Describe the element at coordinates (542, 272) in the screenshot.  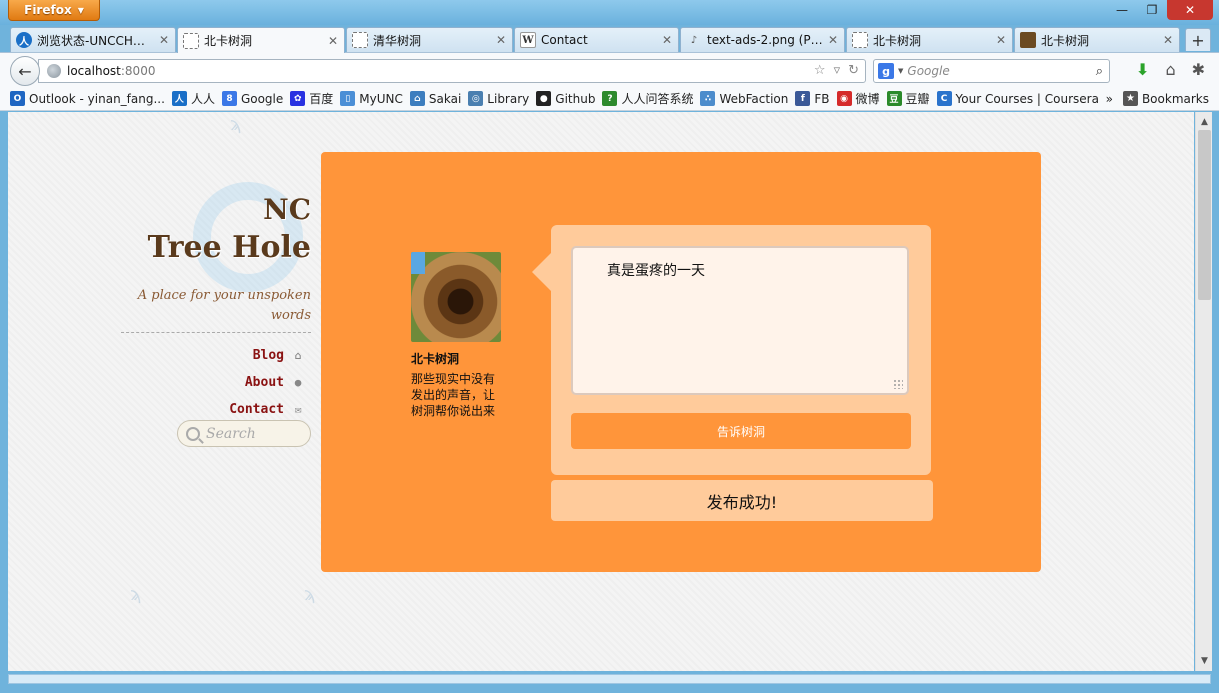
I see `speech-bubble-arrow` at that location.